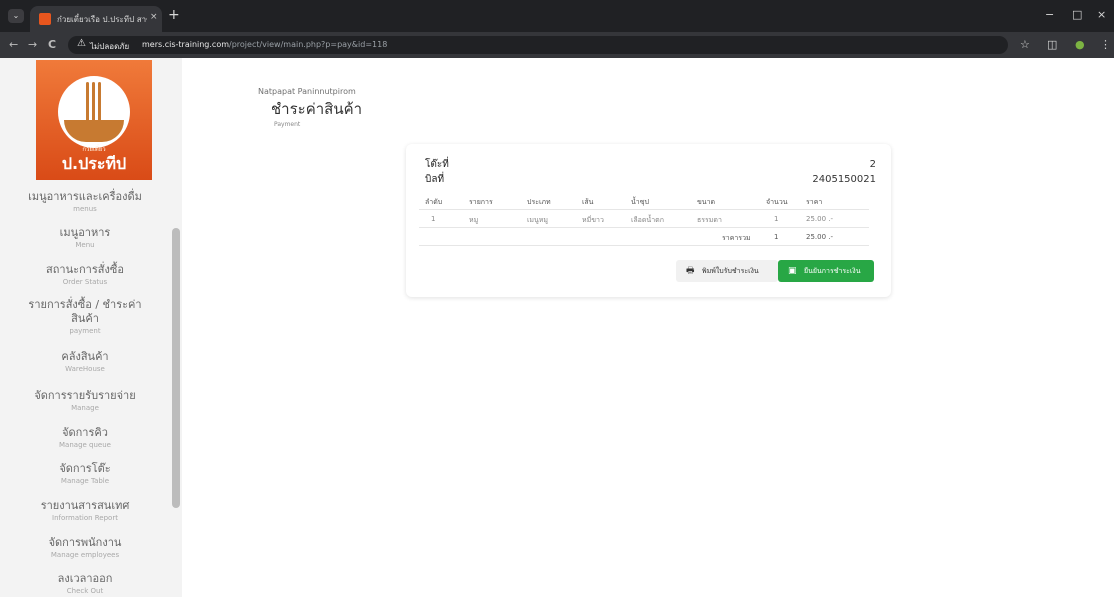 The height and width of the screenshot is (597, 1114). What do you see at coordinates (1049, 14) in the screenshot?
I see `minimize-button: −` at bounding box center [1049, 14].